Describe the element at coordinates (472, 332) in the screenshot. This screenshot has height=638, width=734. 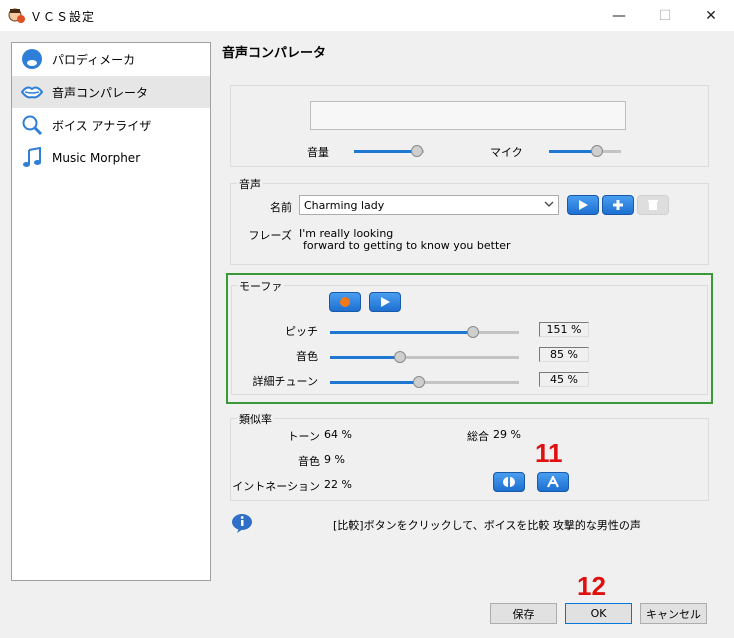
I see `pitch-slider-thumb` at that location.